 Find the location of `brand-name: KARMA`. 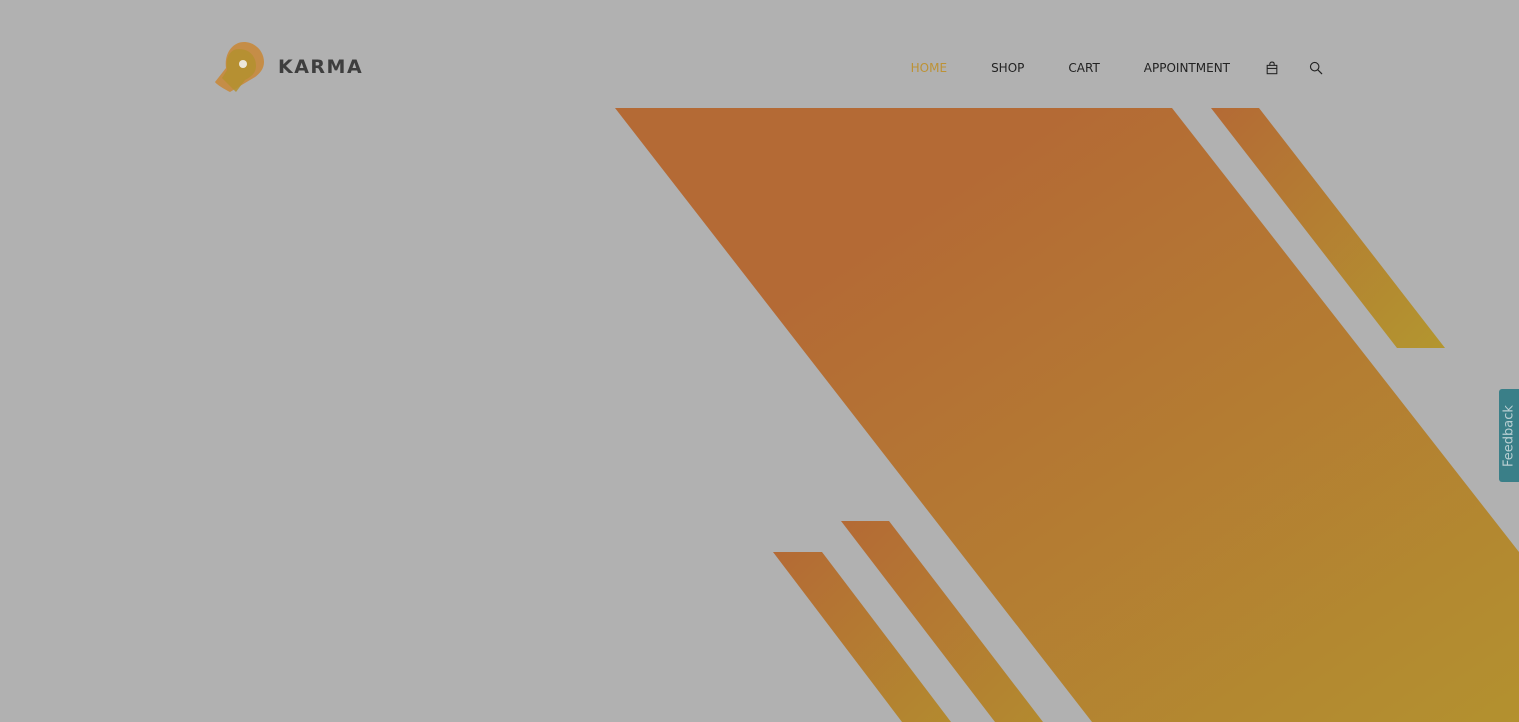

brand-name: KARMA is located at coordinates (321, 67).